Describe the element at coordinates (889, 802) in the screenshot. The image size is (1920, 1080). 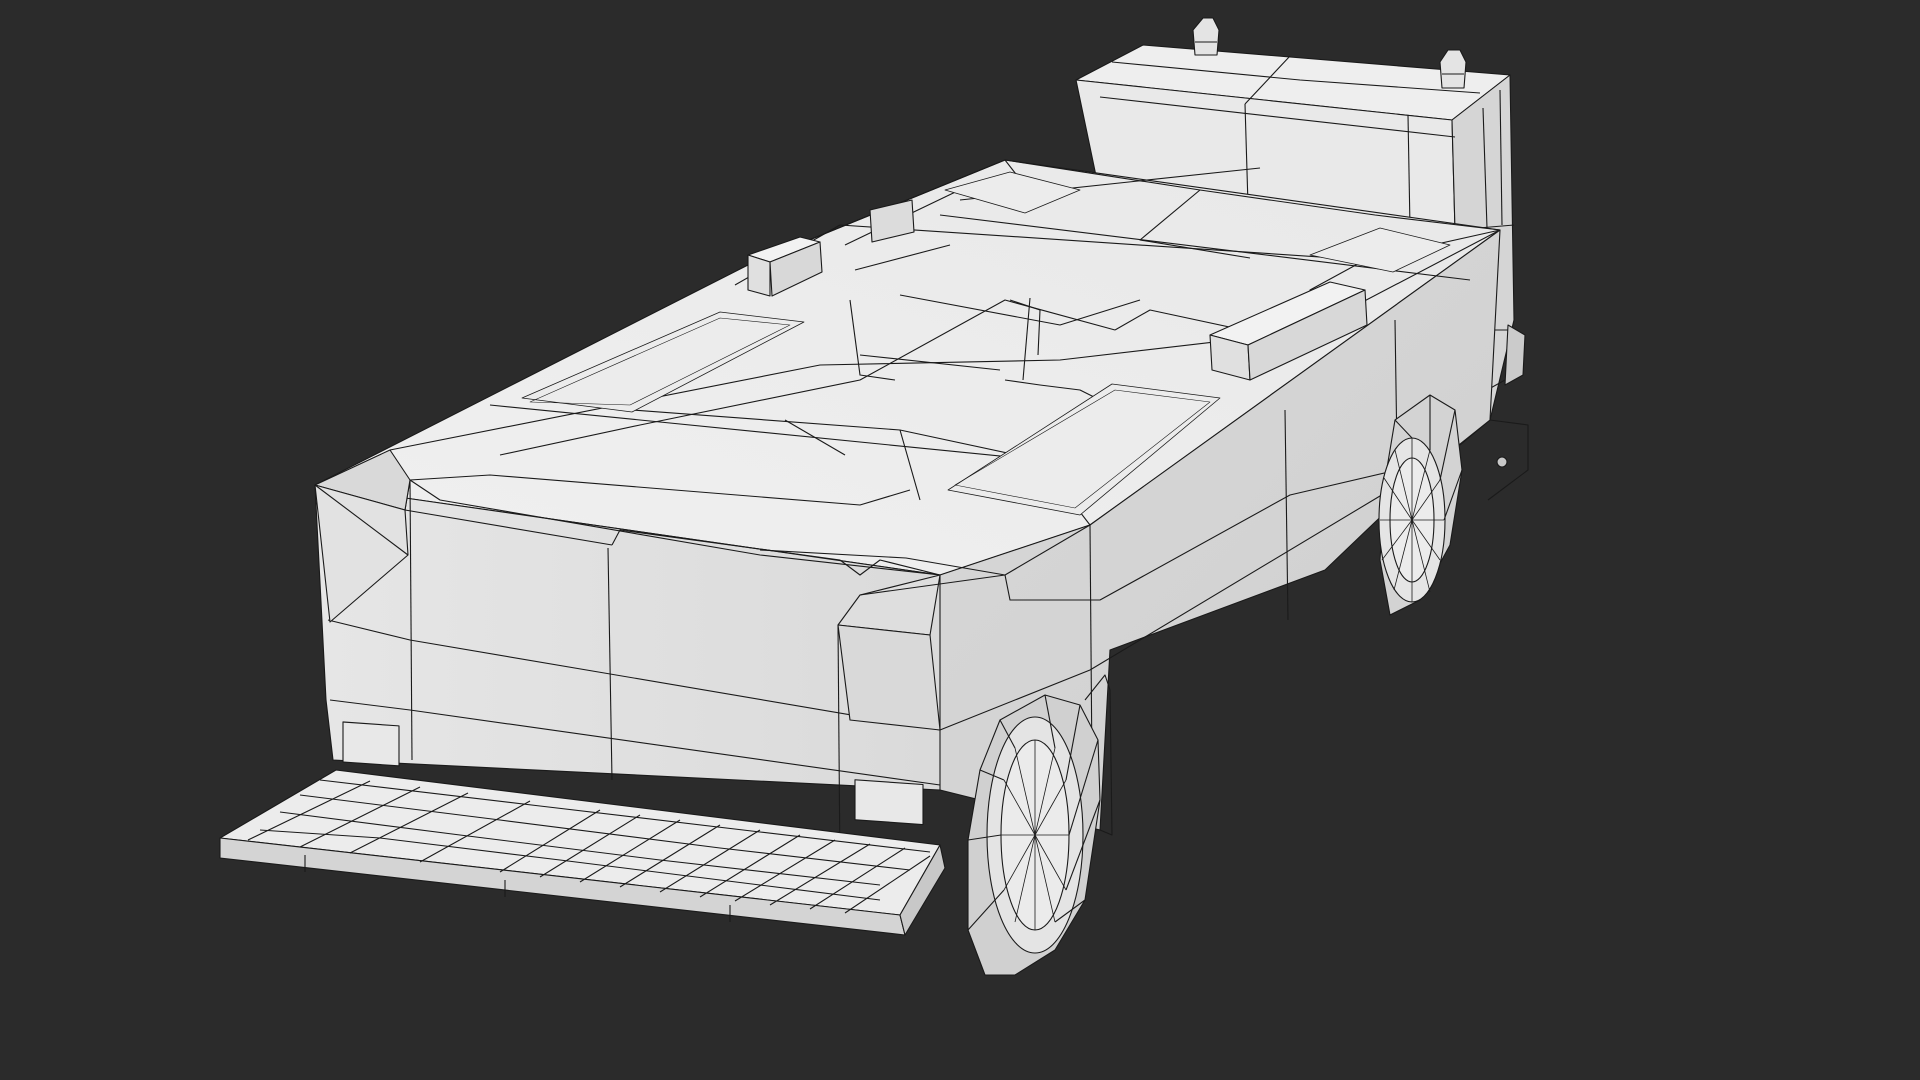
I see `tail-light-right` at that location.